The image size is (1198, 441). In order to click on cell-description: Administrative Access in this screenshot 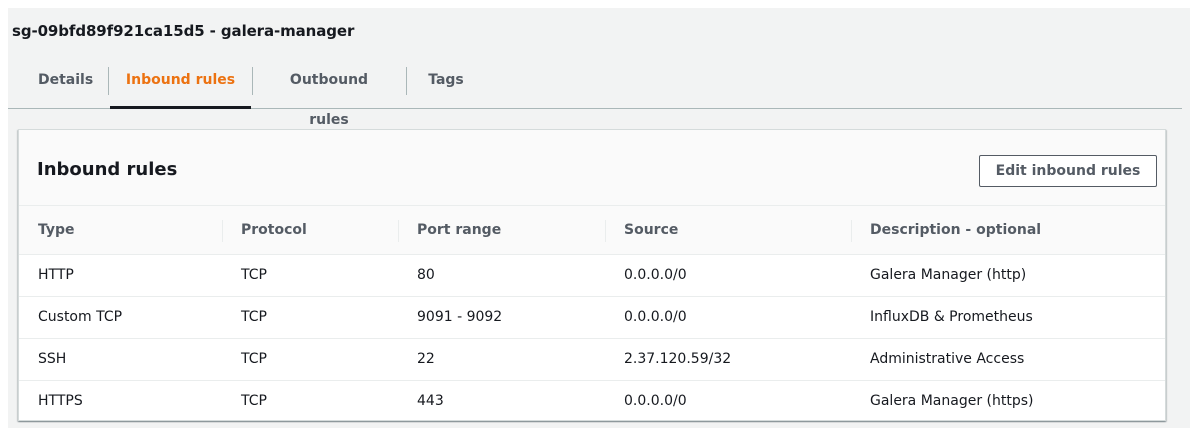, I will do `click(1008, 359)`.